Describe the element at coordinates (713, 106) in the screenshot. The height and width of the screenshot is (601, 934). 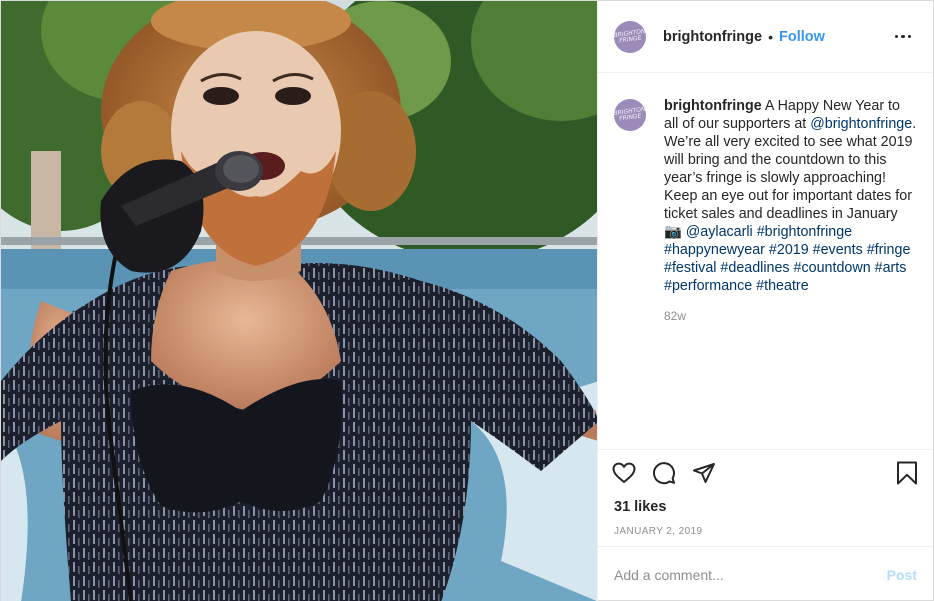
I see `caption-username: brightonfringe` at that location.